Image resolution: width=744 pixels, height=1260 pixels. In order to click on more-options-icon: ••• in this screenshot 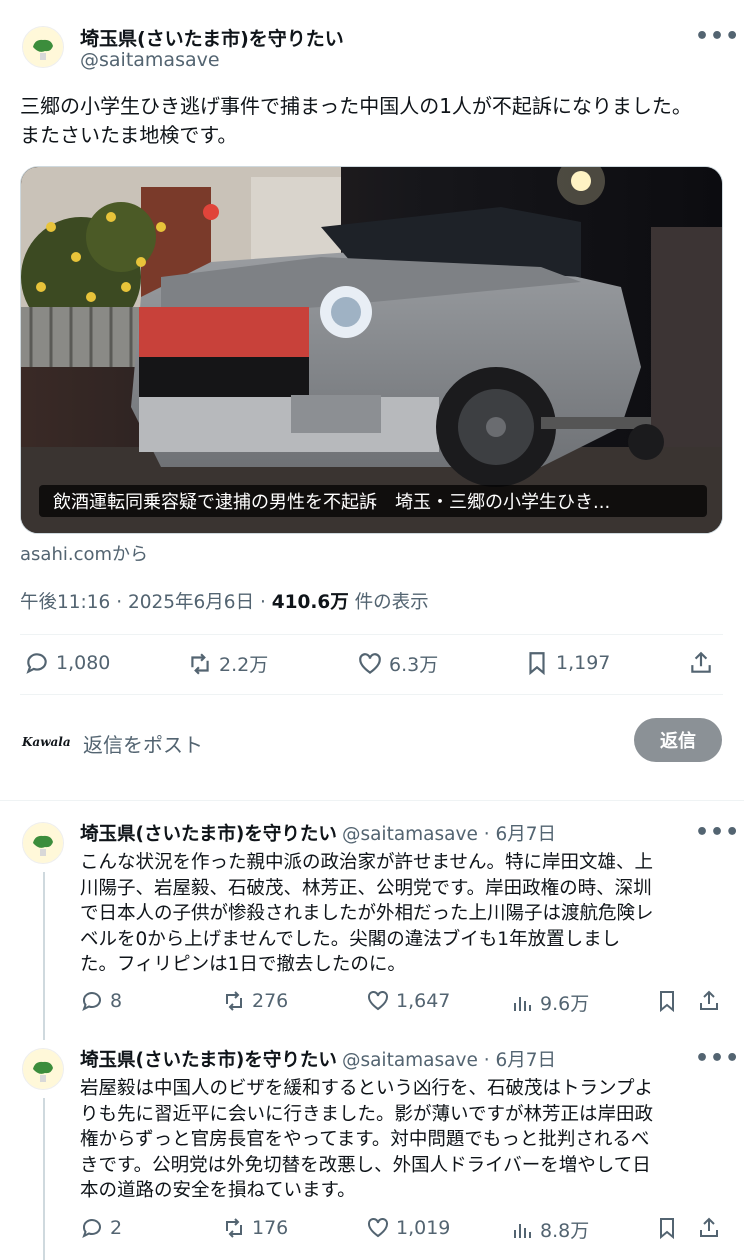, I will do `click(717, 36)`.